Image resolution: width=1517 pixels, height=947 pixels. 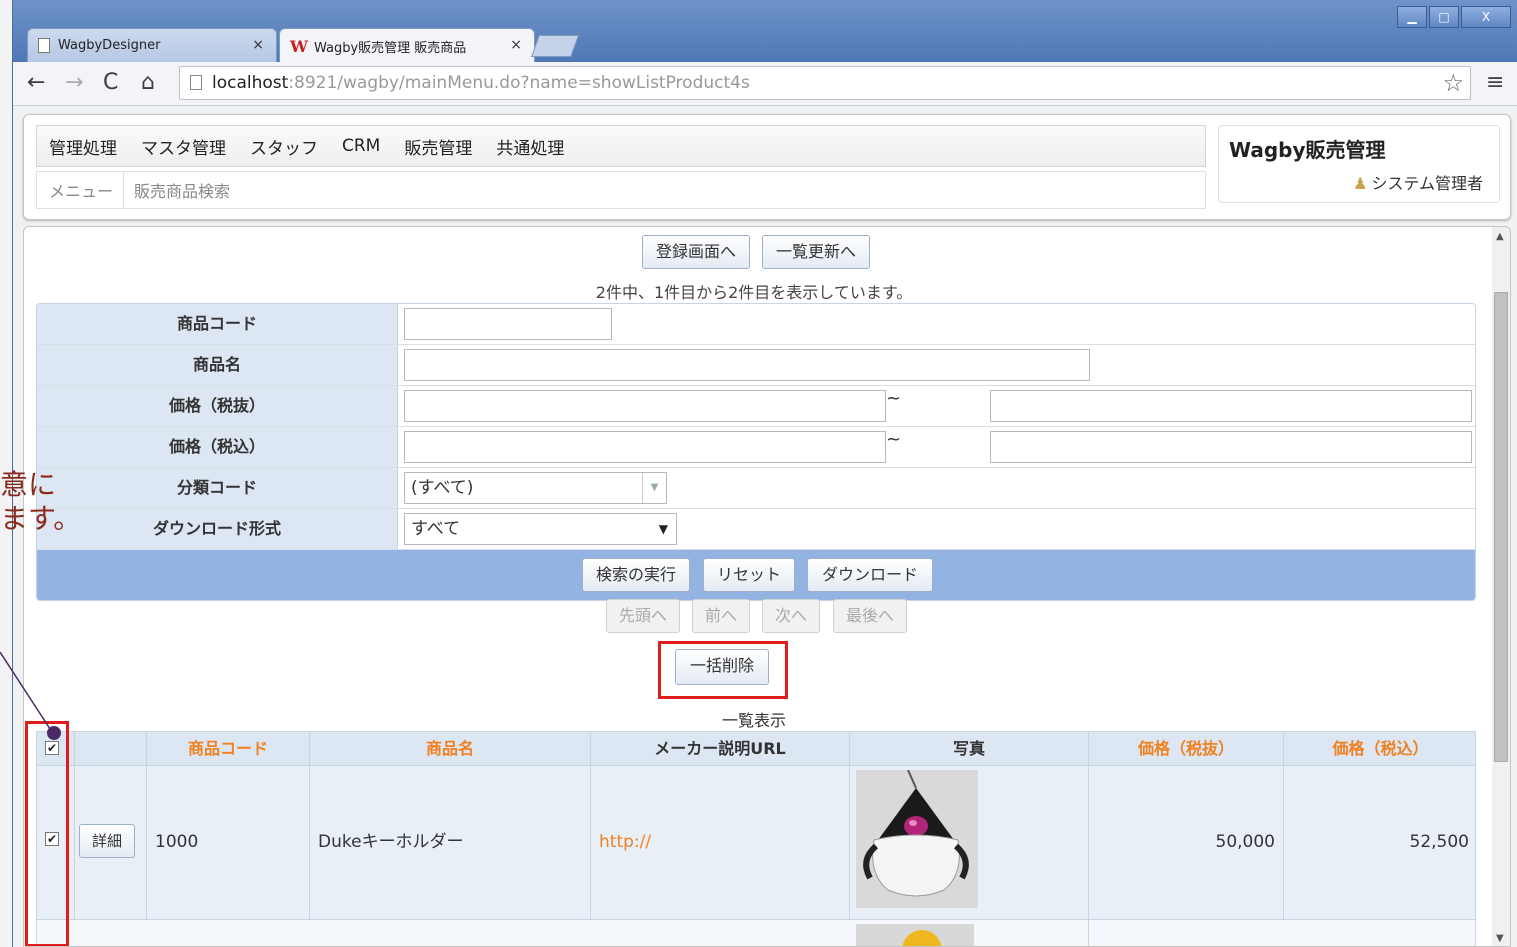 What do you see at coordinates (83, 146) in the screenshot?
I see `menu-item-admin: 管理処理` at bounding box center [83, 146].